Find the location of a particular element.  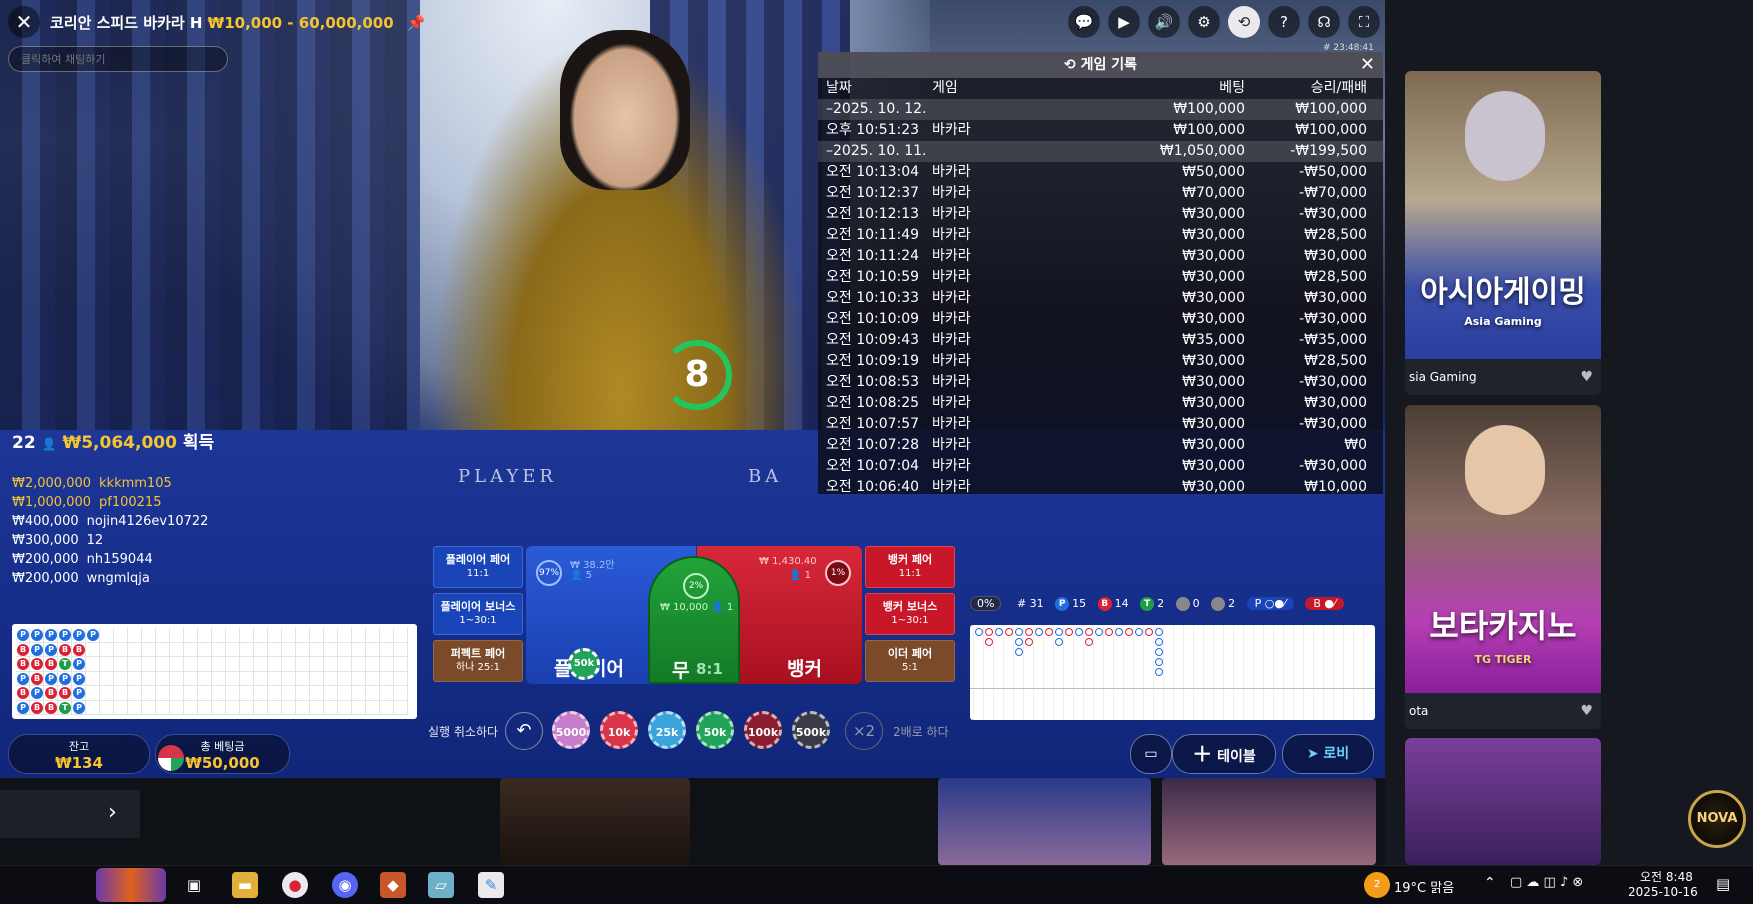

chevron-right-icon: › is located at coordinates (112, 812).